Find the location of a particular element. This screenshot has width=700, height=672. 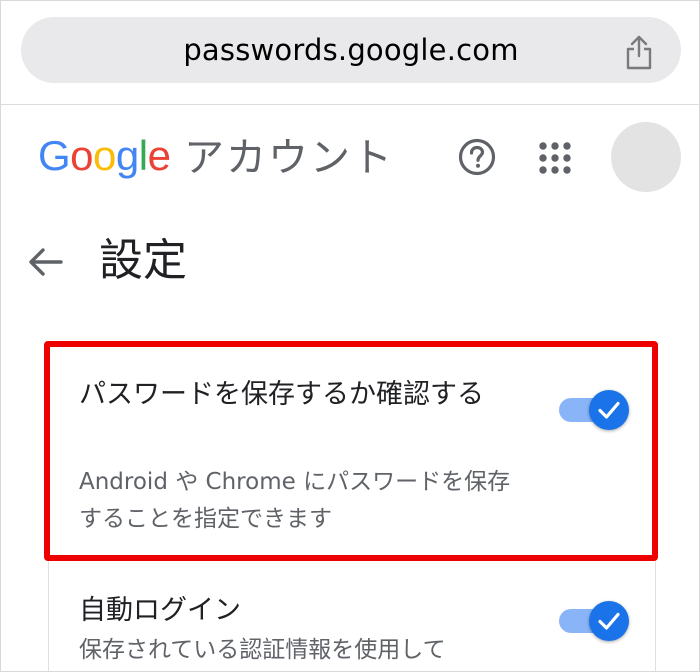

auto-sign-in-toggle is located at coordinates (593, 621).